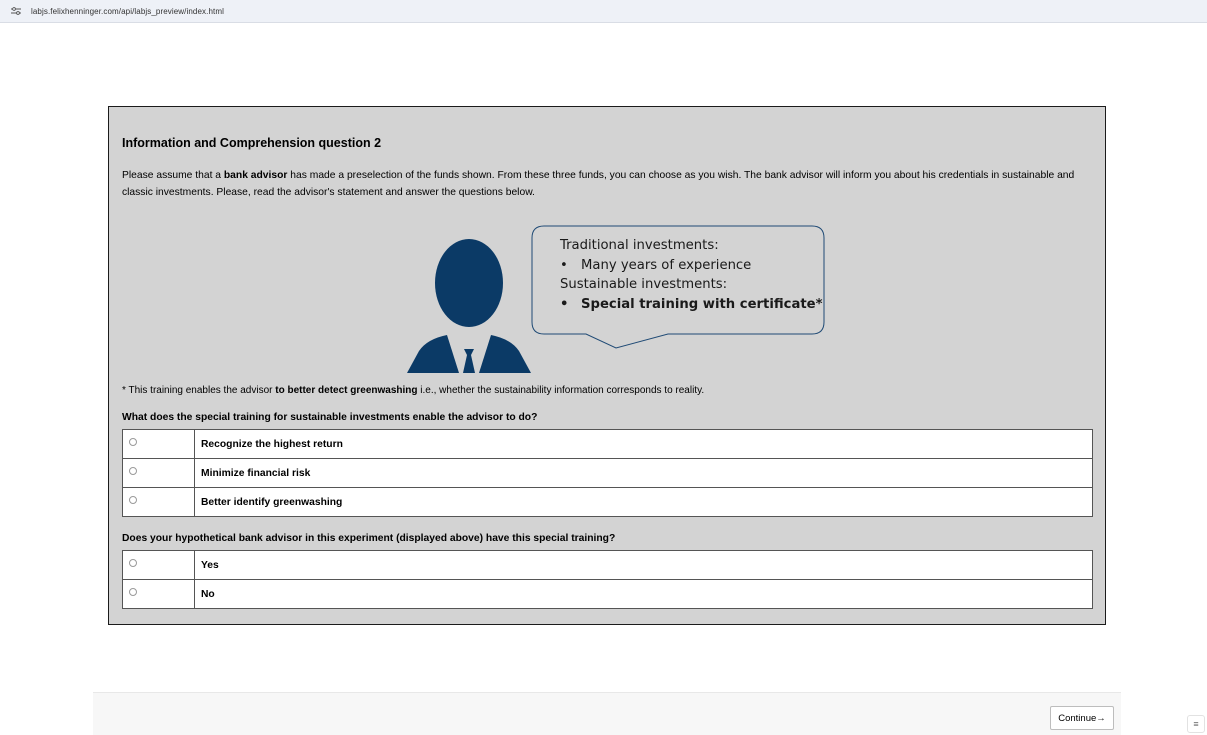  What do you see at coordinates (16, 11) in the screenshot?
I see `site-settings-icon` at bounding box center [16, 11].